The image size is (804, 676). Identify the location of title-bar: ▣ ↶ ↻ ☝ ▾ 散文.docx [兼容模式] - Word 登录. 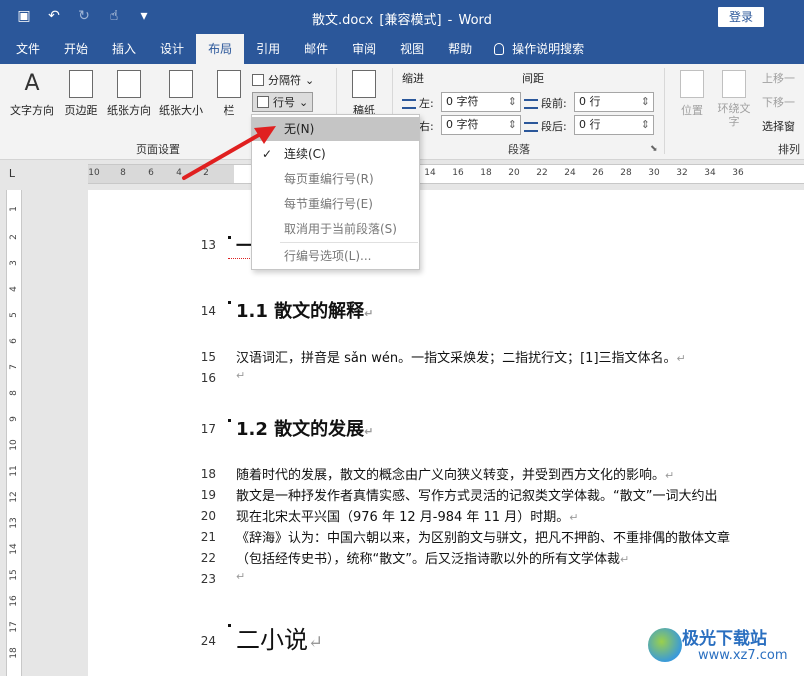
(402, 17).